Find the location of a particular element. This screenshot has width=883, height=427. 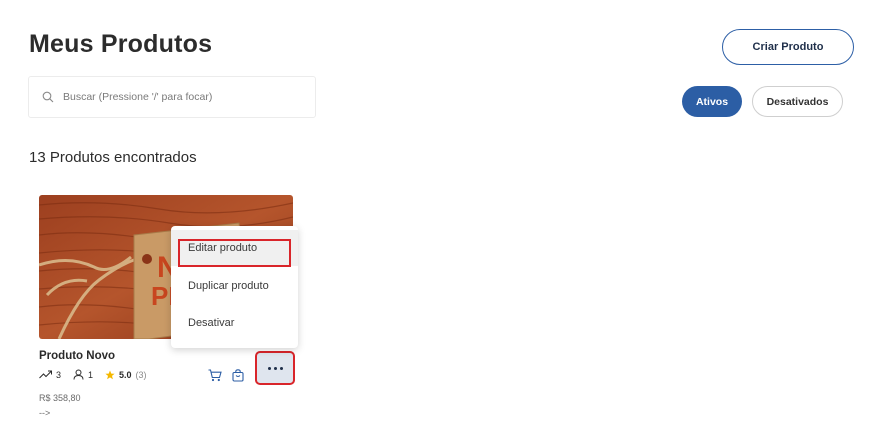

product-name: Produto Novo is located at coordinates (77, 356).